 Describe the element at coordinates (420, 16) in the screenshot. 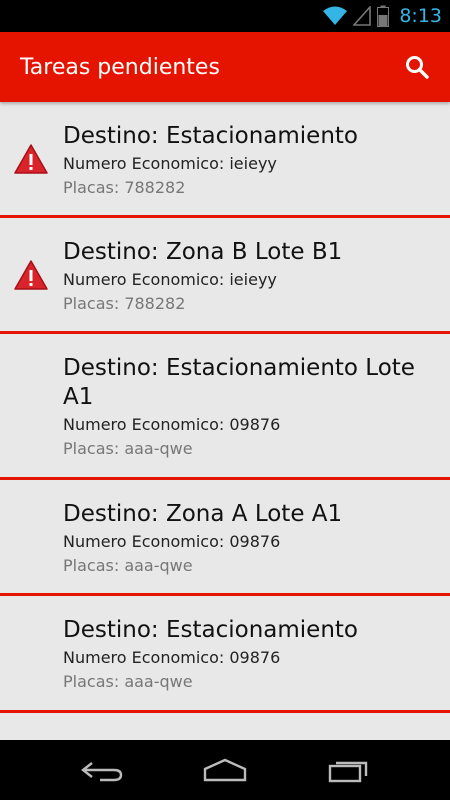

I see `status-time: 8:13` at that location.